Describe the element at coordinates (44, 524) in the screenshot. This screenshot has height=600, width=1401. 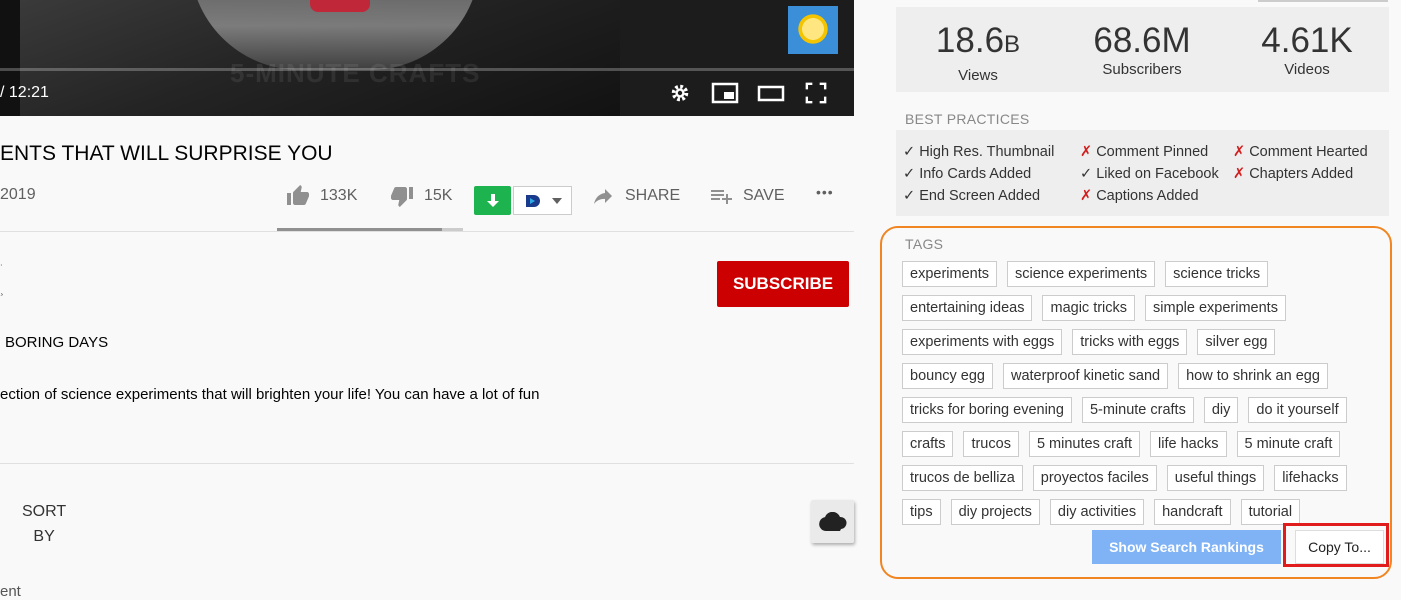
I see `sort-by-button: SORT BY` at that location.